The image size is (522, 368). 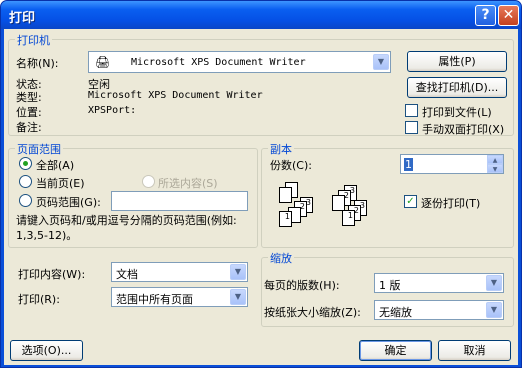 What do you see at coordinates (452, 164) in the screenshot?
I see `copies-count-input: 1 ▲ ▼` at bounding box center [452, 164].